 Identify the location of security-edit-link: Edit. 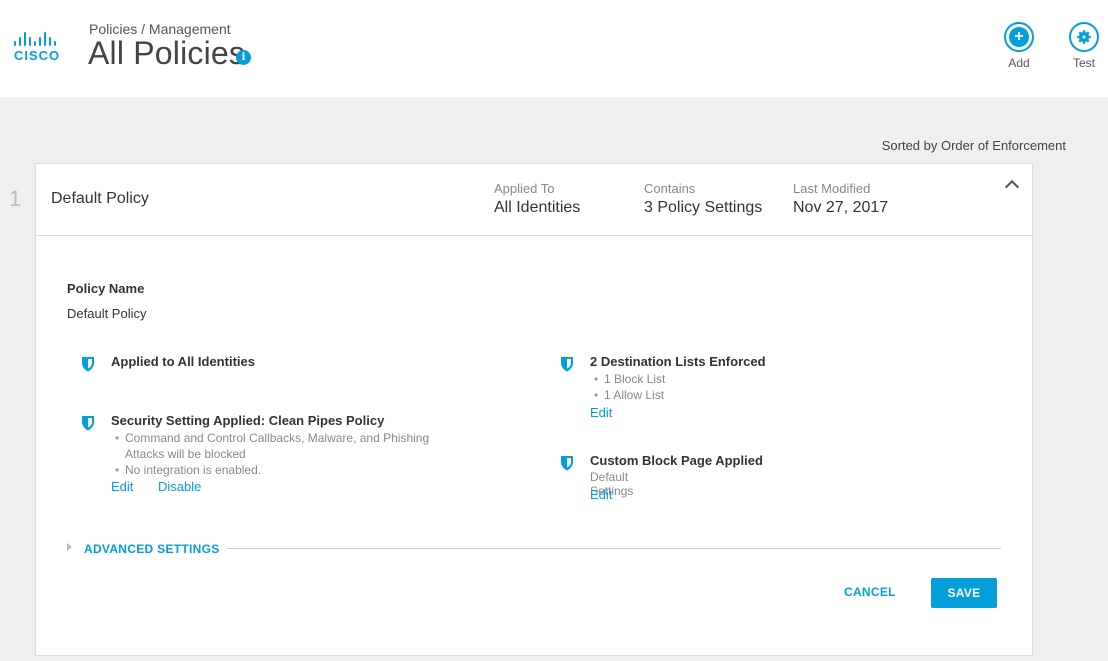
(122, 486).